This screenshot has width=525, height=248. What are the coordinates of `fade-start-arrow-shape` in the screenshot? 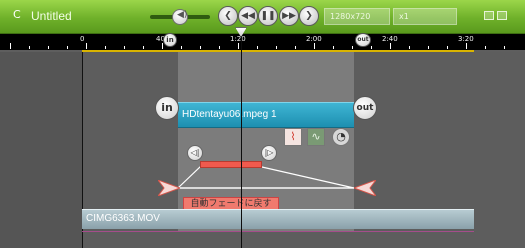 It's located at (169, 188).